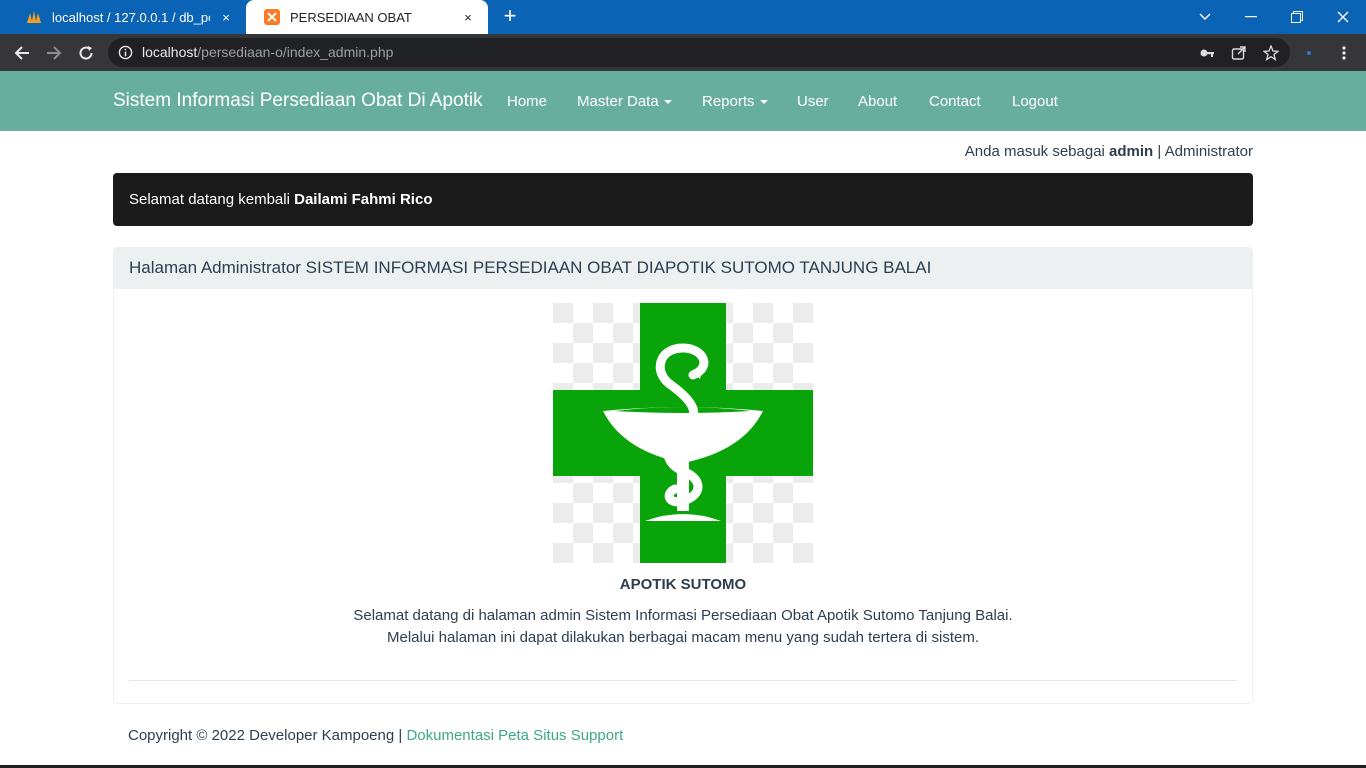 The image size is (1366, 768). I want to click on login-prefix: Anda masuk sebagai, so click(1037, 151).